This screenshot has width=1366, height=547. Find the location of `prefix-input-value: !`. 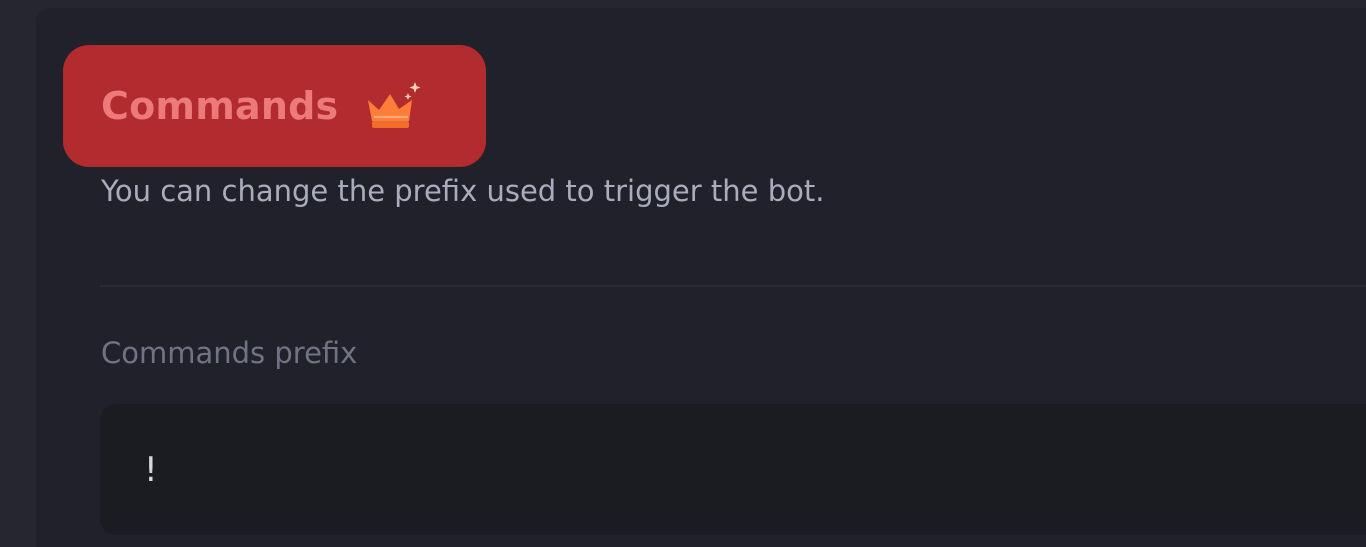

prefix-input-value: ! is located at coordinates (151, 469).